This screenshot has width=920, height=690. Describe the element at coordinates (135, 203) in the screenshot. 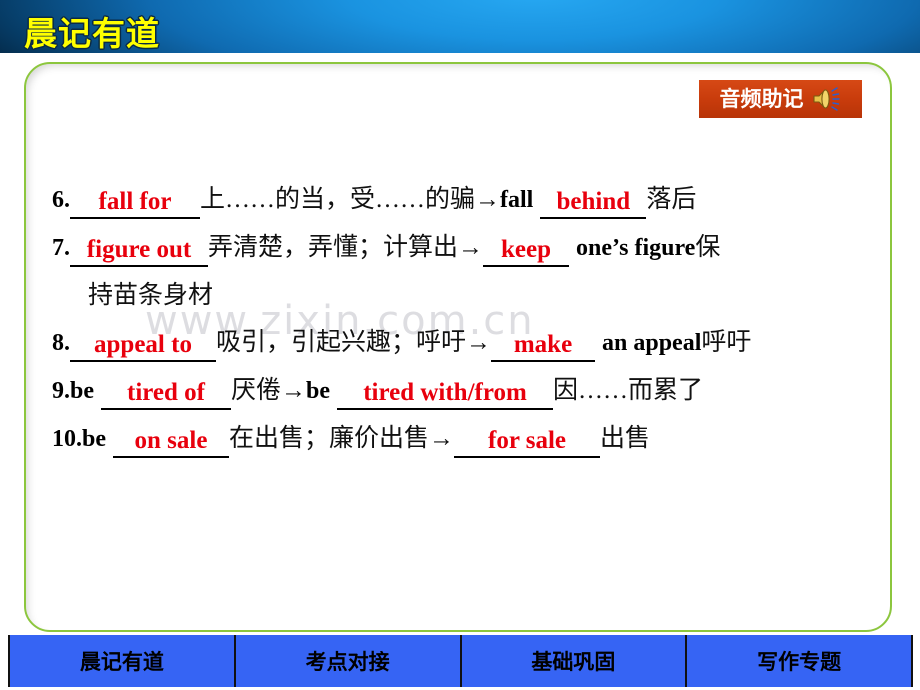

I see `answer-blank: fall for` at that location.